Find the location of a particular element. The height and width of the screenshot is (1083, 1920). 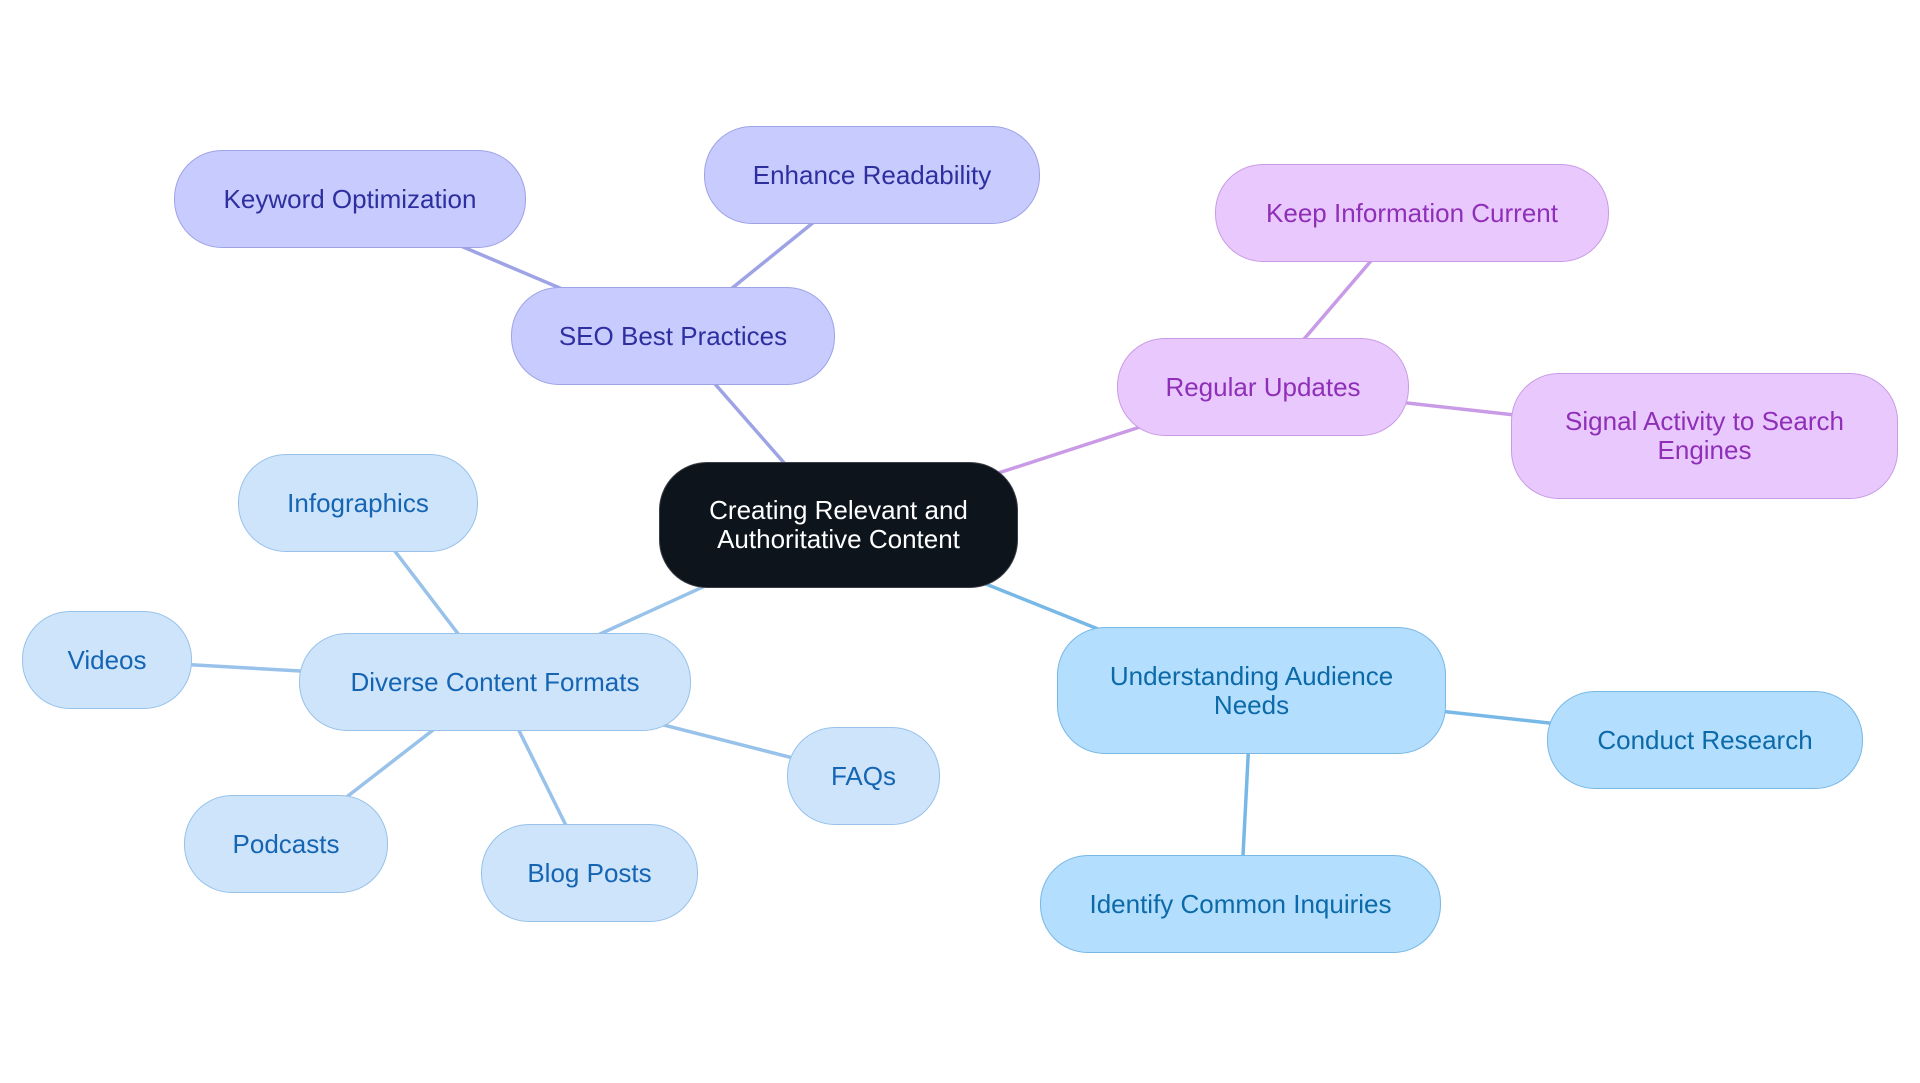

node-blog-posts: Blog Posts is located at coordinates (589, 873).